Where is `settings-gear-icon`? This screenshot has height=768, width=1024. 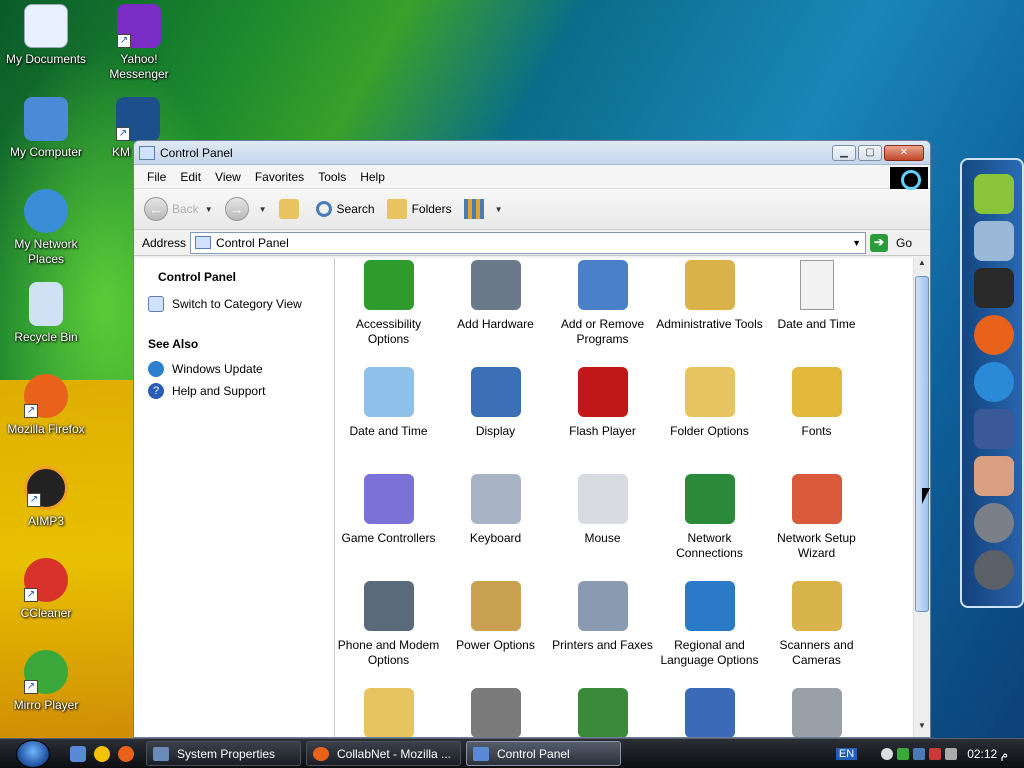
settings-gear-icon is located at coordinates (994, 523).